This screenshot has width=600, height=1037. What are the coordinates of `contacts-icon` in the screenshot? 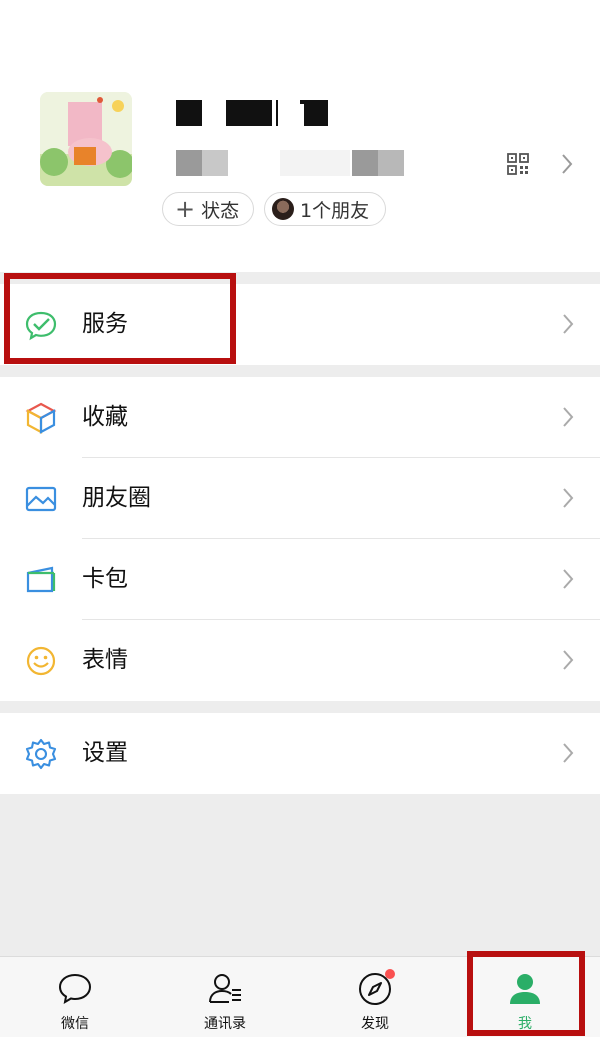 It's located at (225, 988).